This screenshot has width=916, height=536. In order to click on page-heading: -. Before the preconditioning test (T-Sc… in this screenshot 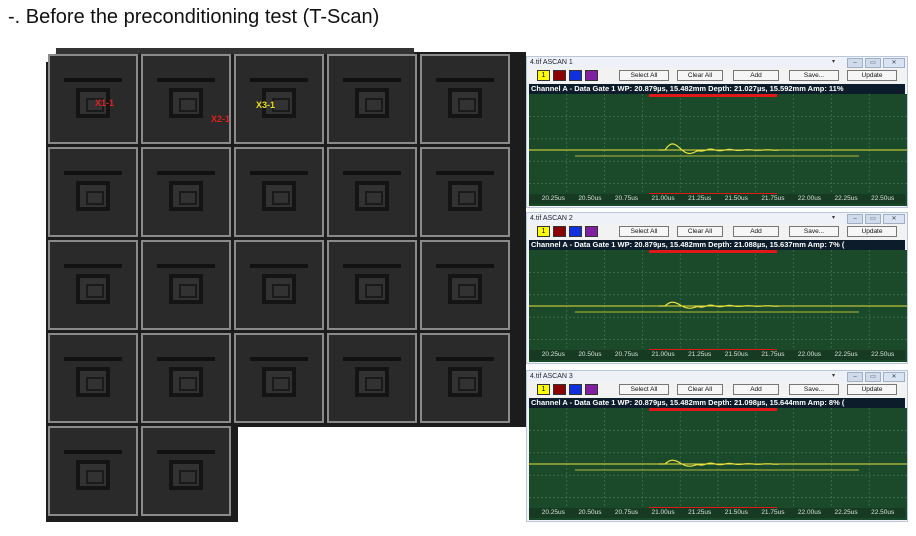, I will do `click(194, 17)`.